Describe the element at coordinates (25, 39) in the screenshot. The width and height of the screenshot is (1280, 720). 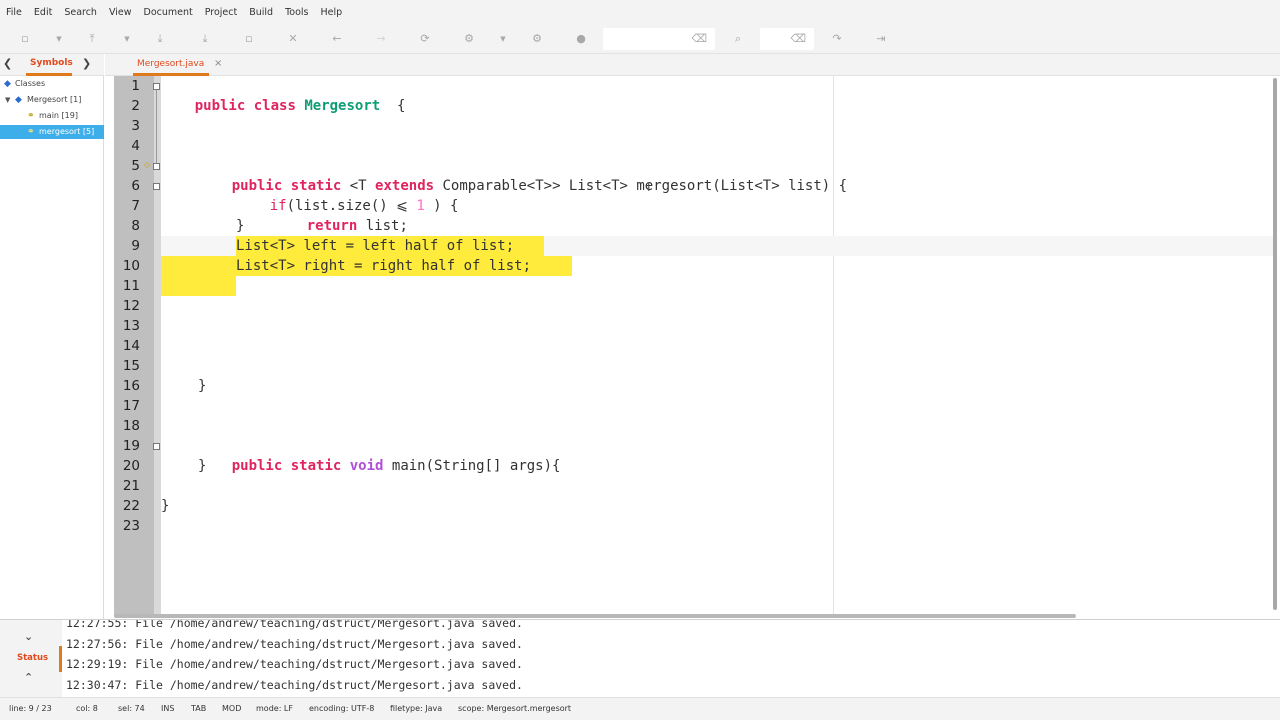
I see `new-file-icon: ▫` at that location.